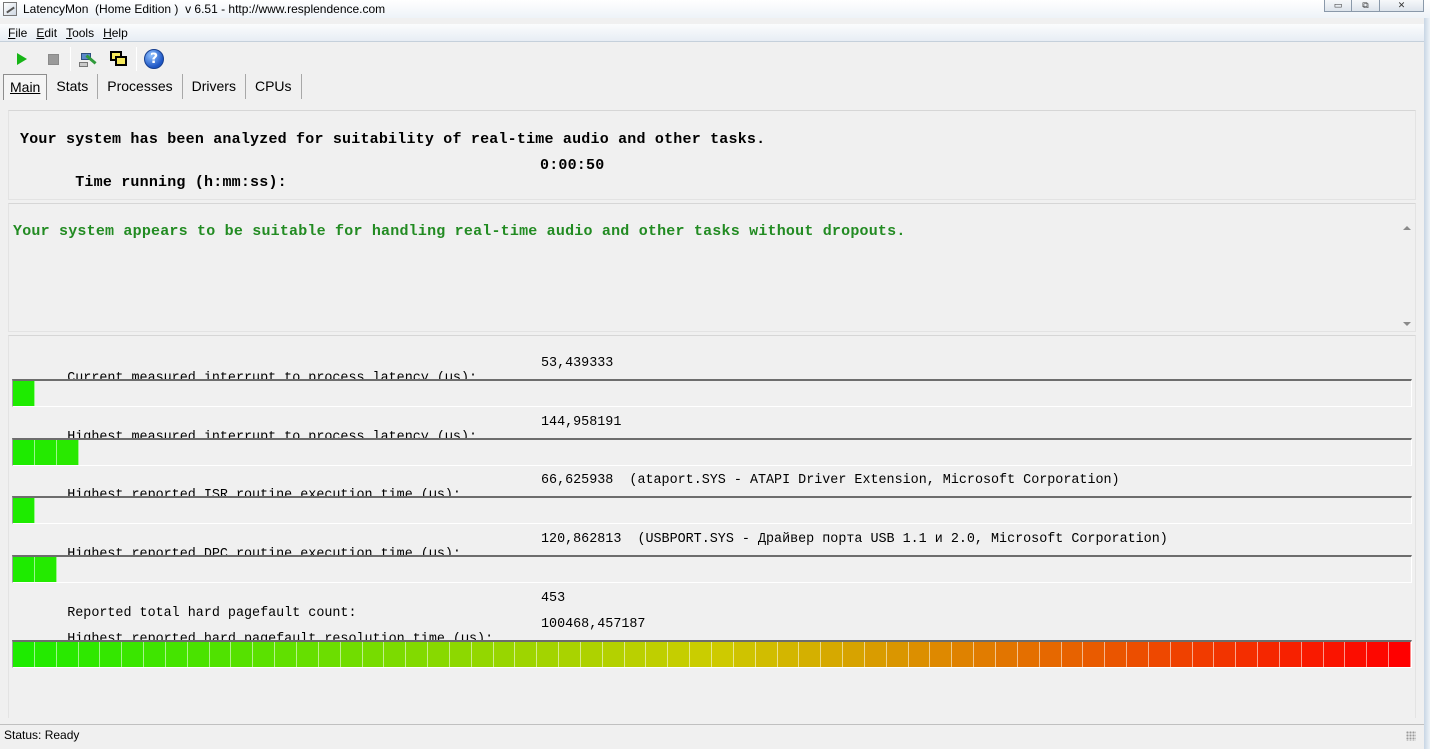 The image size is (1430, 749). I want to click on meter-current-latency, so click(712, 393).